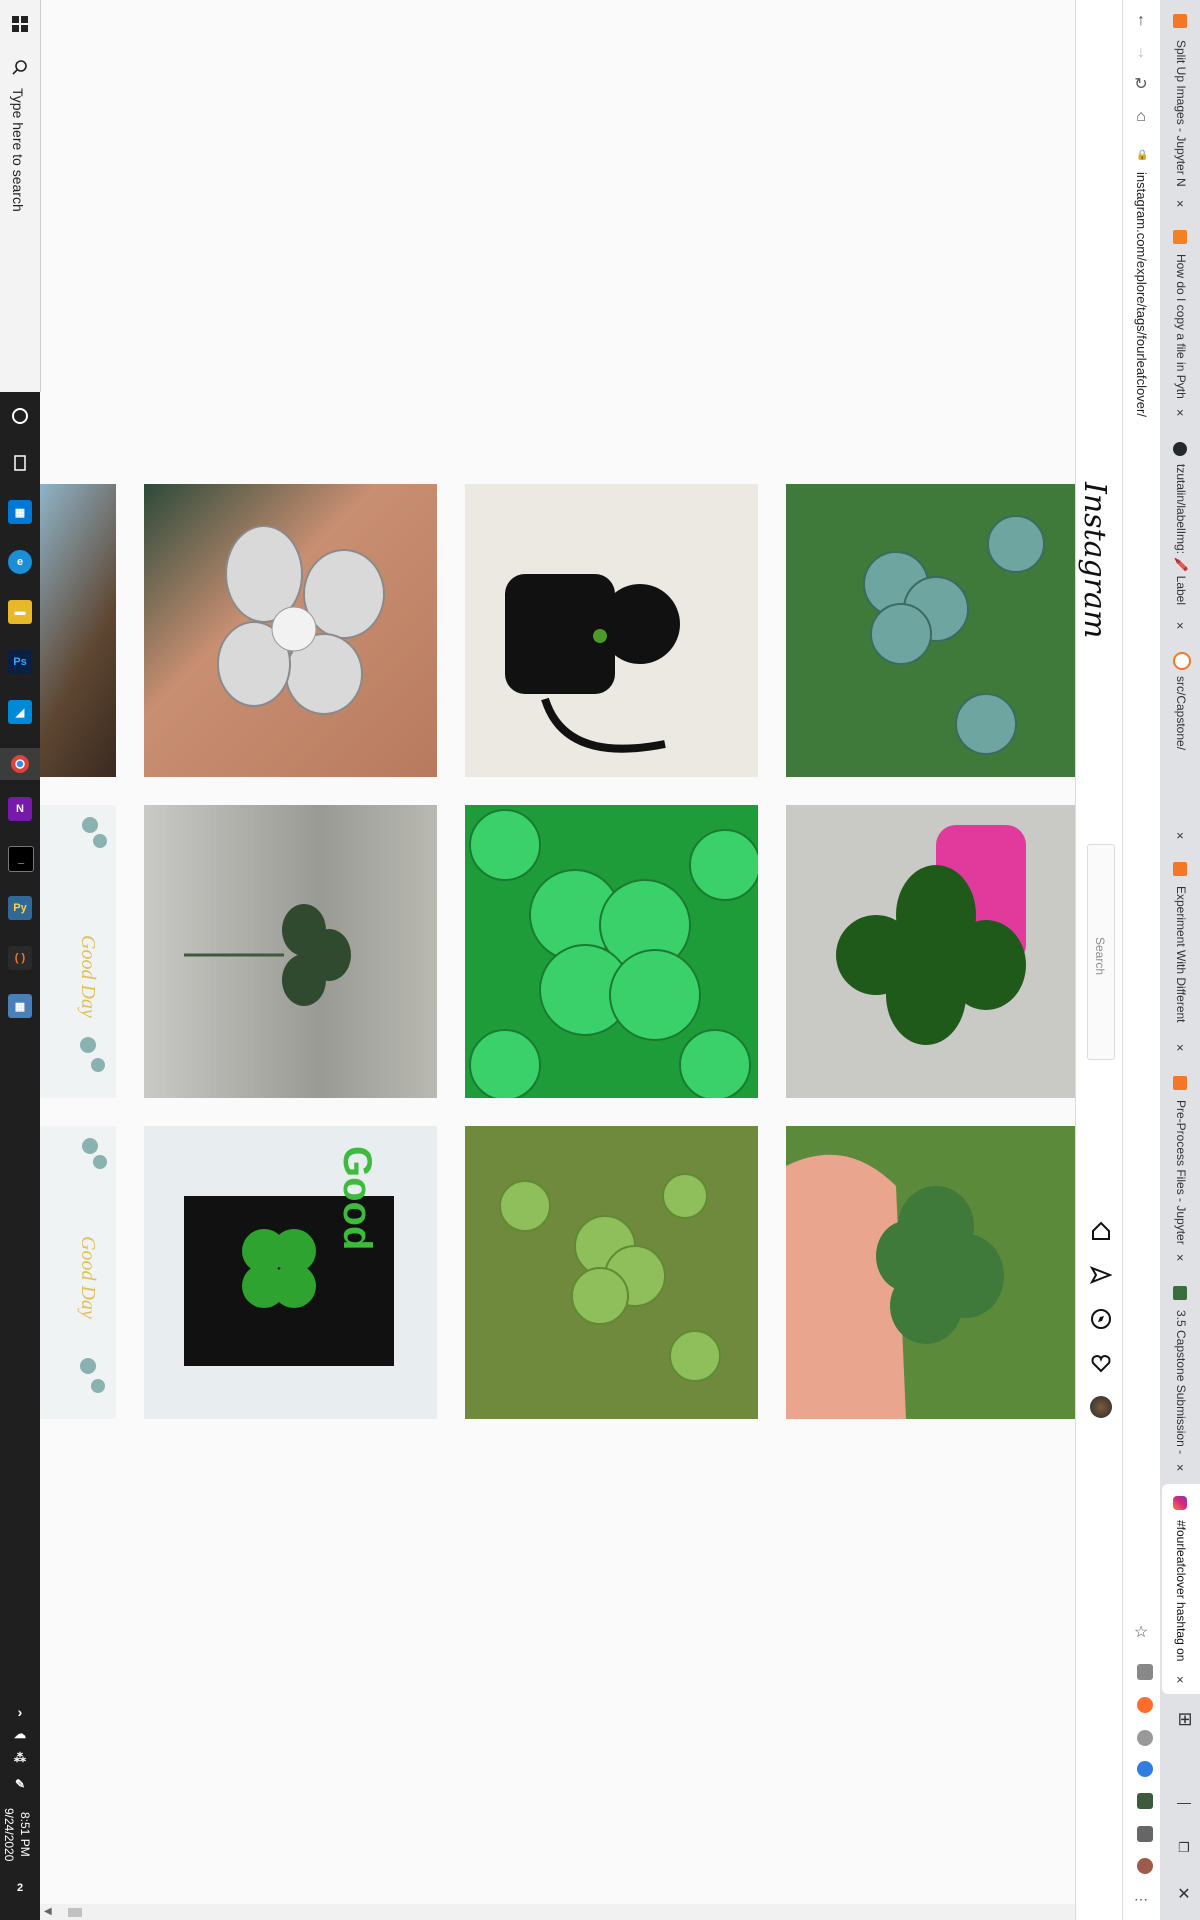  I want to click on clock-time: 8:51 PM, so click(25, 1834).